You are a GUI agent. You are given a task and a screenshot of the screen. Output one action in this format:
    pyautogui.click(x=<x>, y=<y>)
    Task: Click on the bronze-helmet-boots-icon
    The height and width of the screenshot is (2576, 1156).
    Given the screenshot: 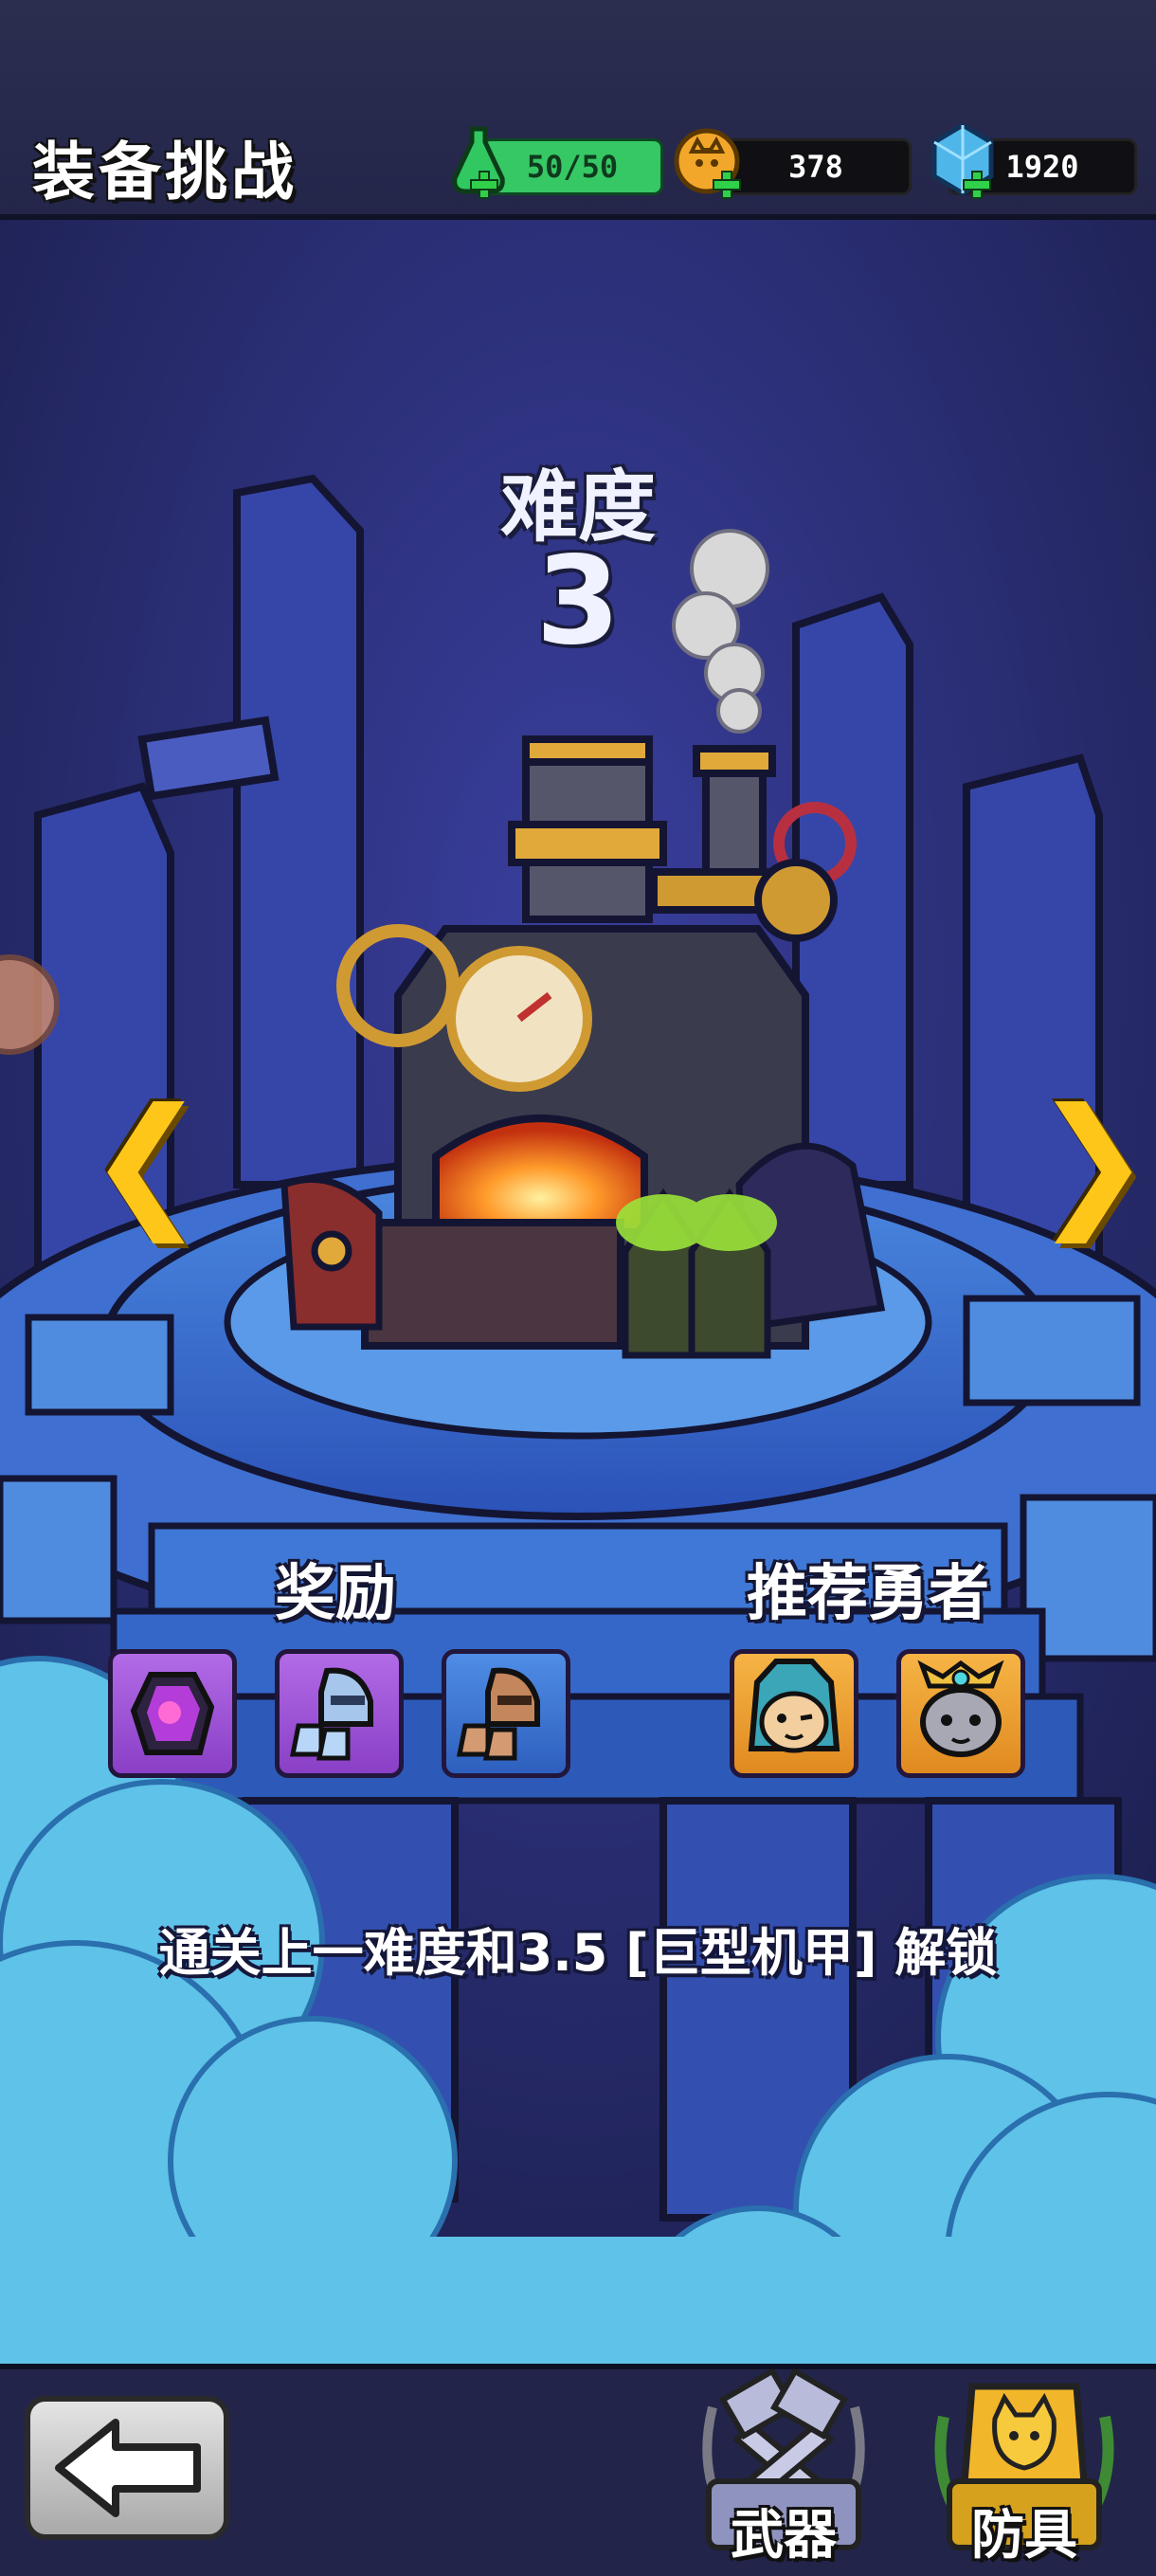 What is the action you would take?
    pyautogui.click(x=498, y=1714)
    